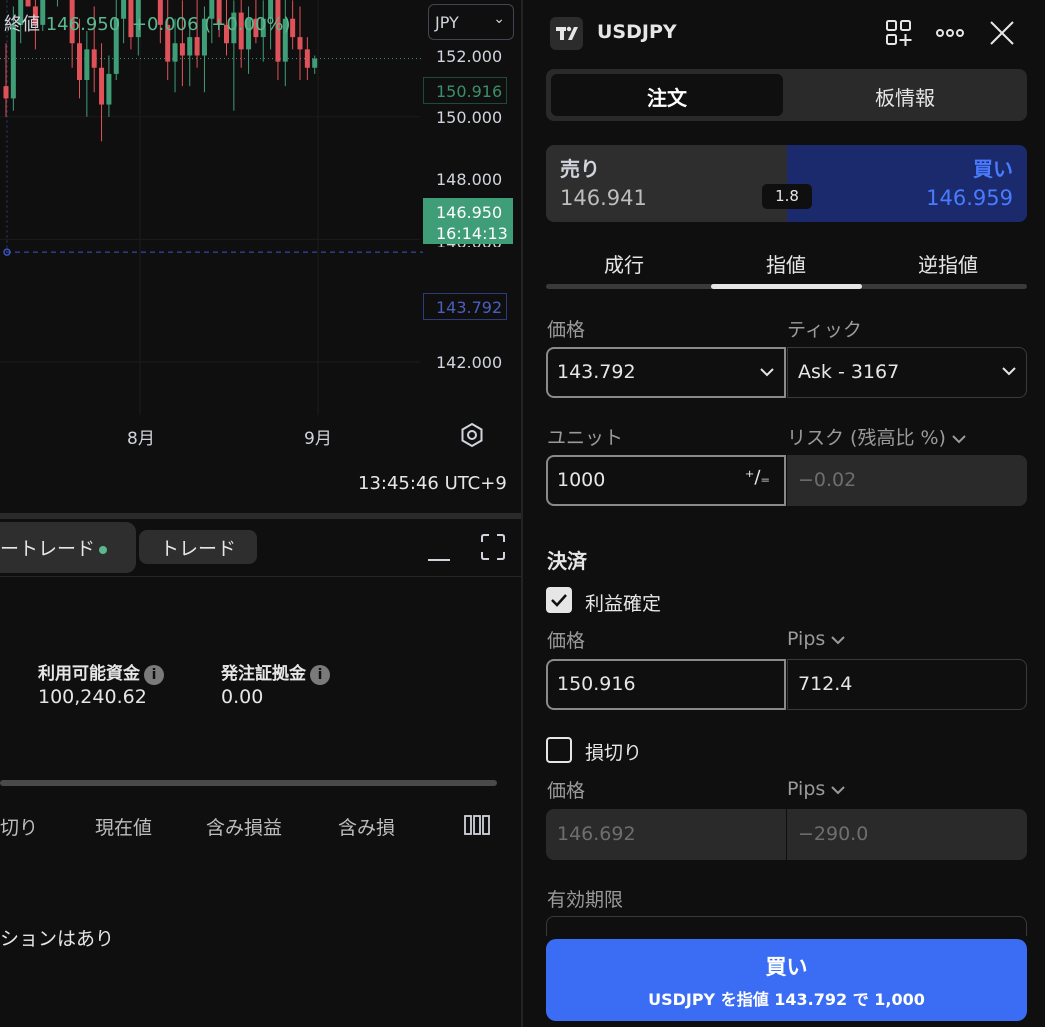 The width and height of the screenshot is (1045, 1027). Describe the element at coordinates (907, 480) in the screenshot. I see `risk-input: −0.02` at that location.